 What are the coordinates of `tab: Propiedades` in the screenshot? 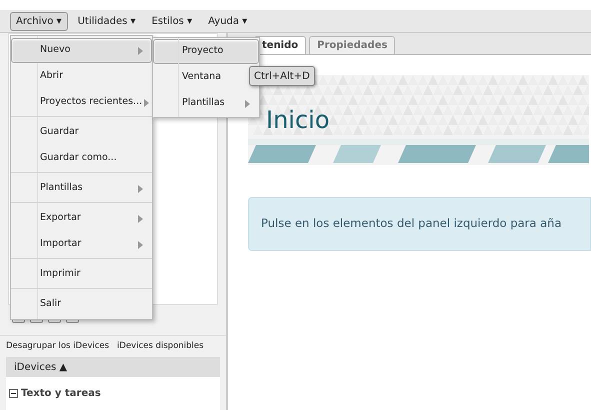 It's located at (352, 45).